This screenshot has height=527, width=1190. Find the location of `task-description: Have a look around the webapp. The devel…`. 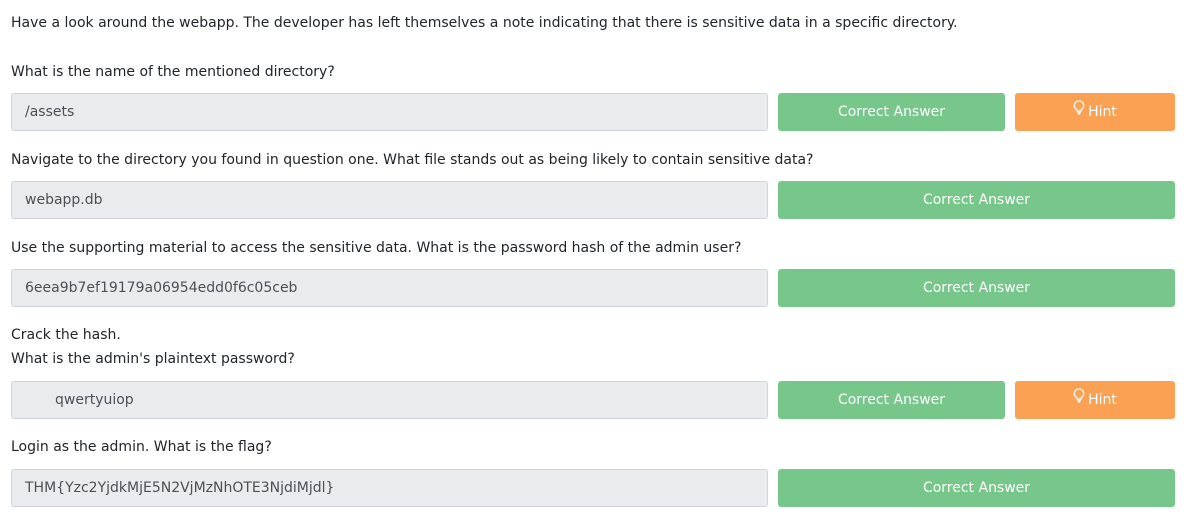

task-description: Have a look around the webapp. The devel… is located at coordinates (484, 23).